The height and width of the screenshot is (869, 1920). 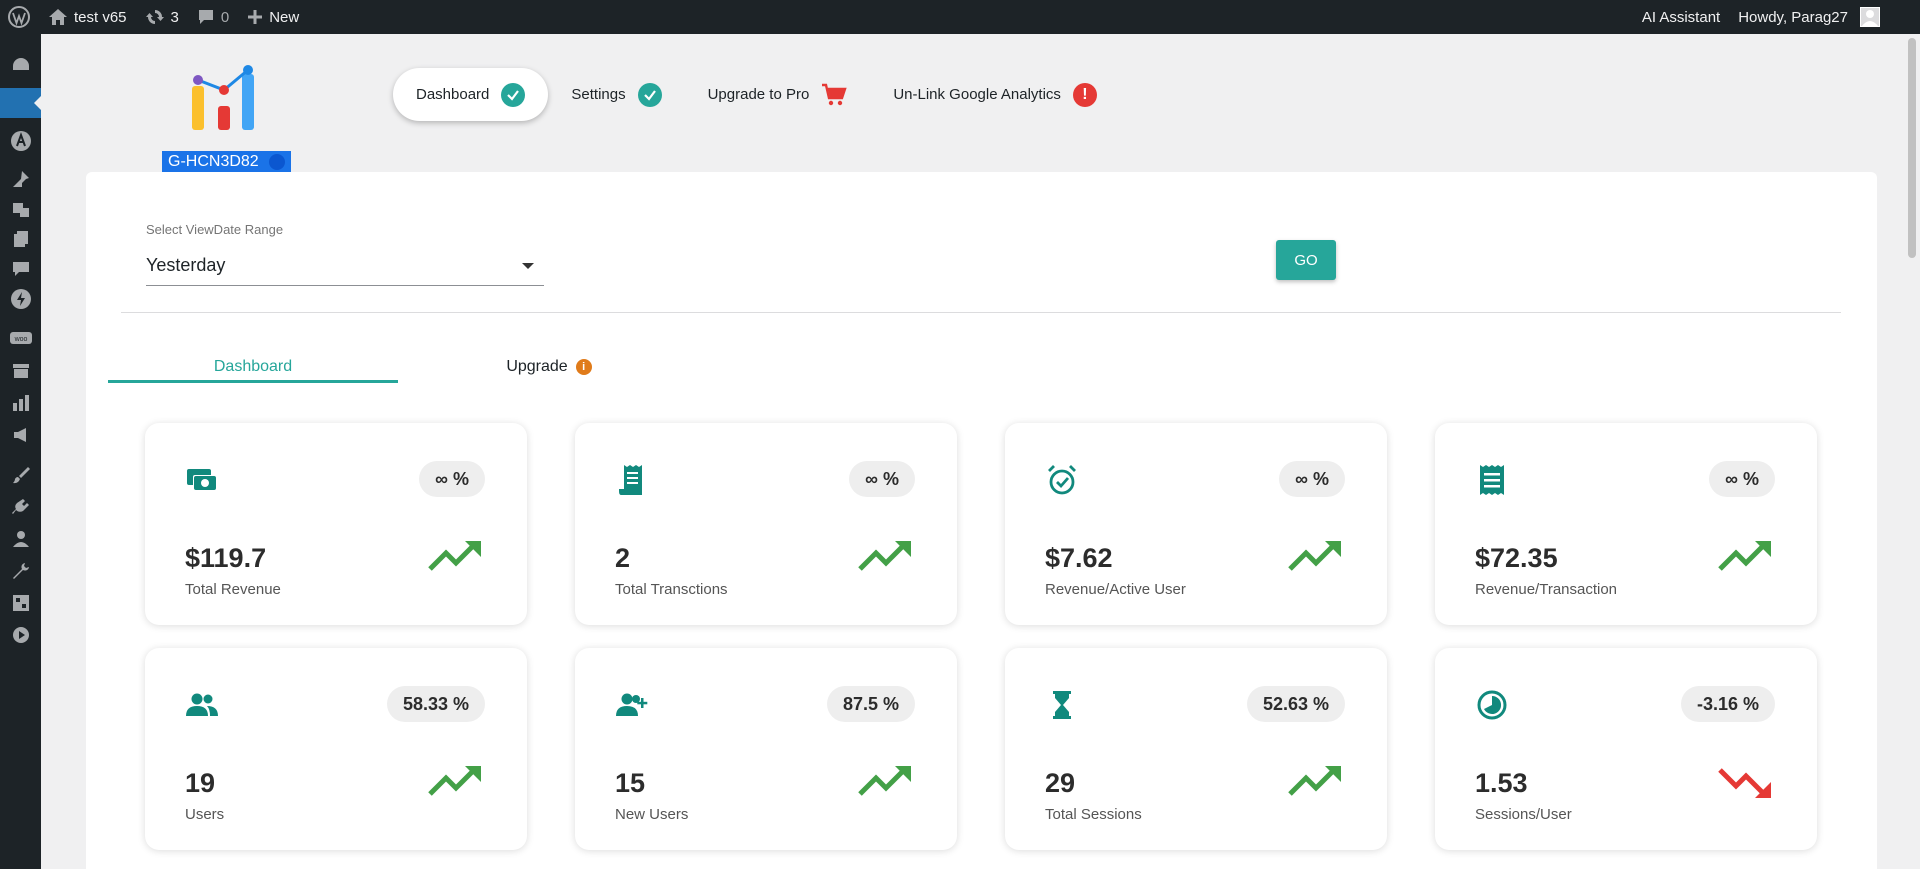 What do you see at coordinates (20, 141) in the screenshot?
I see `menu-astra` at bounding box center [20, 141].